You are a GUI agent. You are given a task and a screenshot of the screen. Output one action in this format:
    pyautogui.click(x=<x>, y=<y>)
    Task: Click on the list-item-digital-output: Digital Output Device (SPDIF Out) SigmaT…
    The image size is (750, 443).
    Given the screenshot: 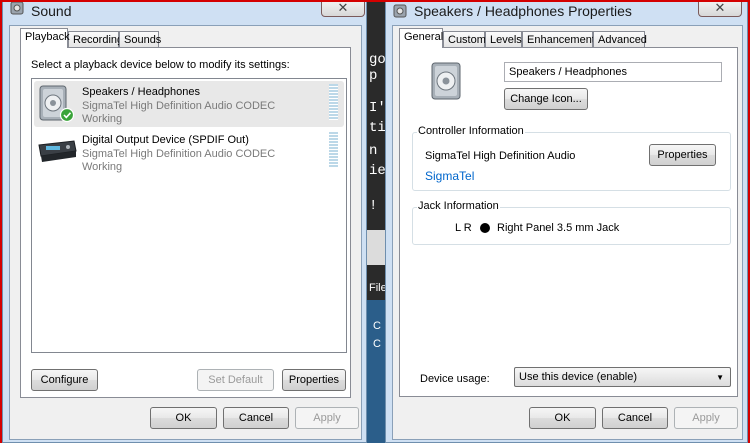 What is the action you would take?
    pyautogui.click(x=189, y=152)
    